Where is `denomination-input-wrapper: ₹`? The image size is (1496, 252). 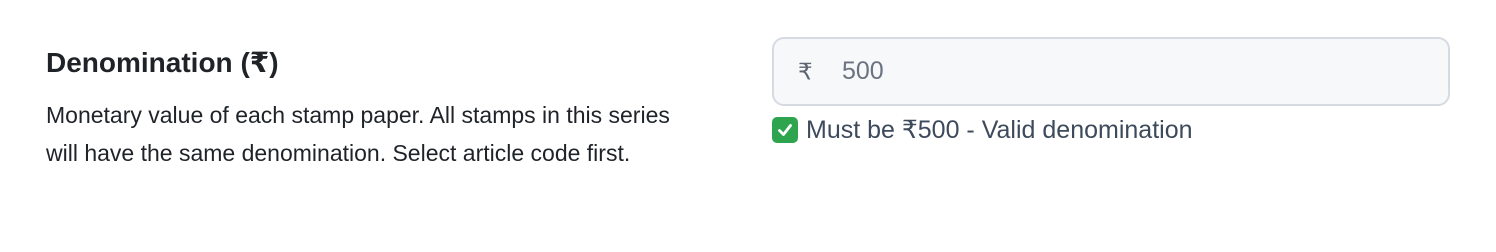
denomination-input-wrapper: ₹ is located at coordinates (1111, 71).